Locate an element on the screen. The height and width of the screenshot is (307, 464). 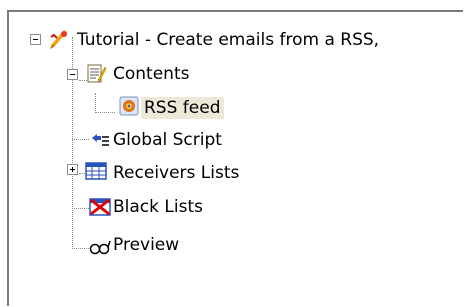
tree-item-label: Preview is located at coordinates (146, 245).